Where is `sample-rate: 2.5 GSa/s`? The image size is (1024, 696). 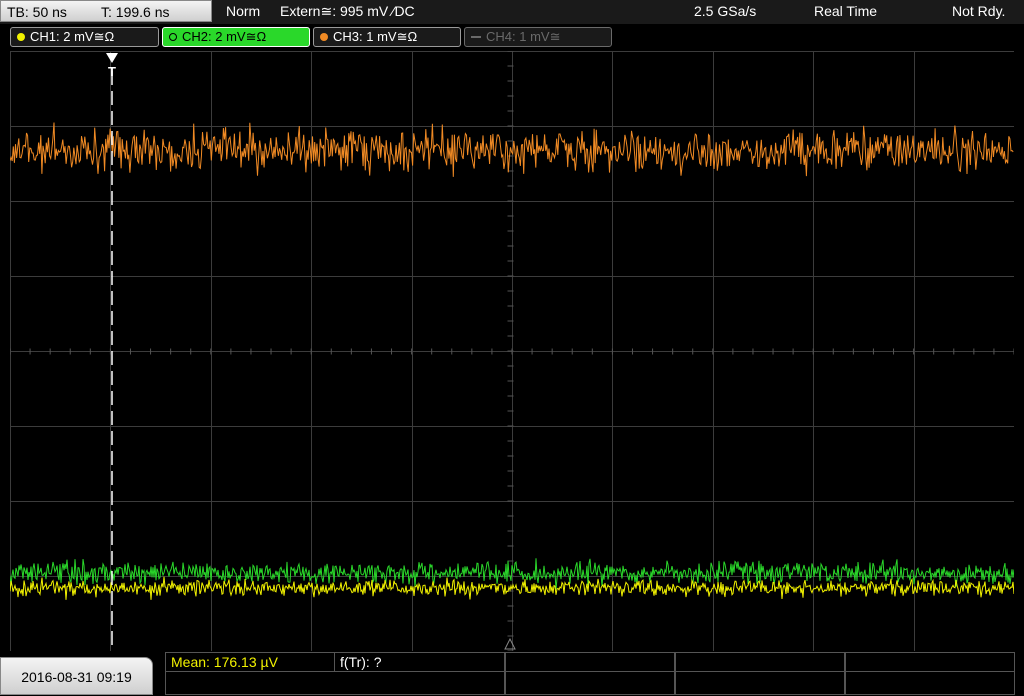 sample-rate: 2.5 GSa/s is located at coordinates (725, 11).